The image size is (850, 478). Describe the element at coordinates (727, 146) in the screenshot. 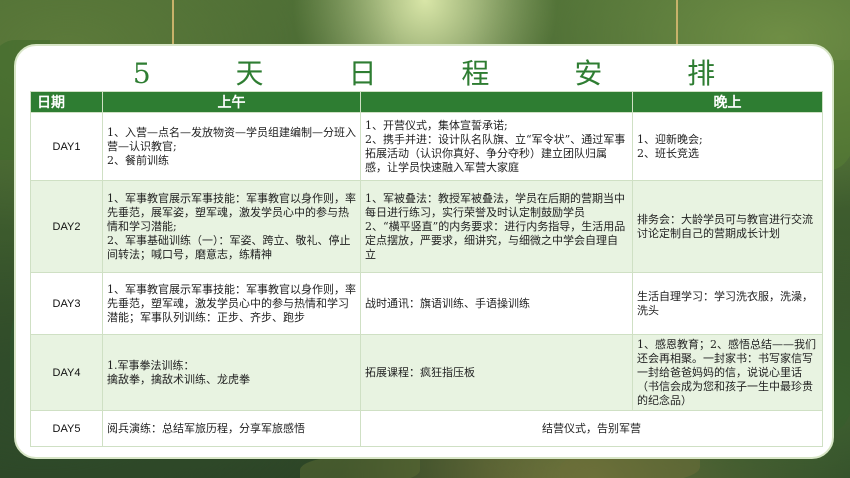

I see `evening-cell: 1、迎新晚会; 2、班长竞选` at that location.